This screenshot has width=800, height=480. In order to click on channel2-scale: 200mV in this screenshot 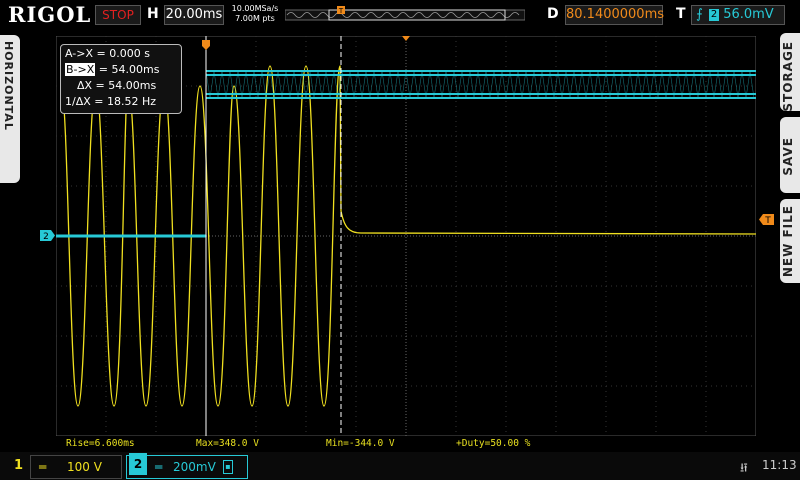, I will do `click(194, 467)`.